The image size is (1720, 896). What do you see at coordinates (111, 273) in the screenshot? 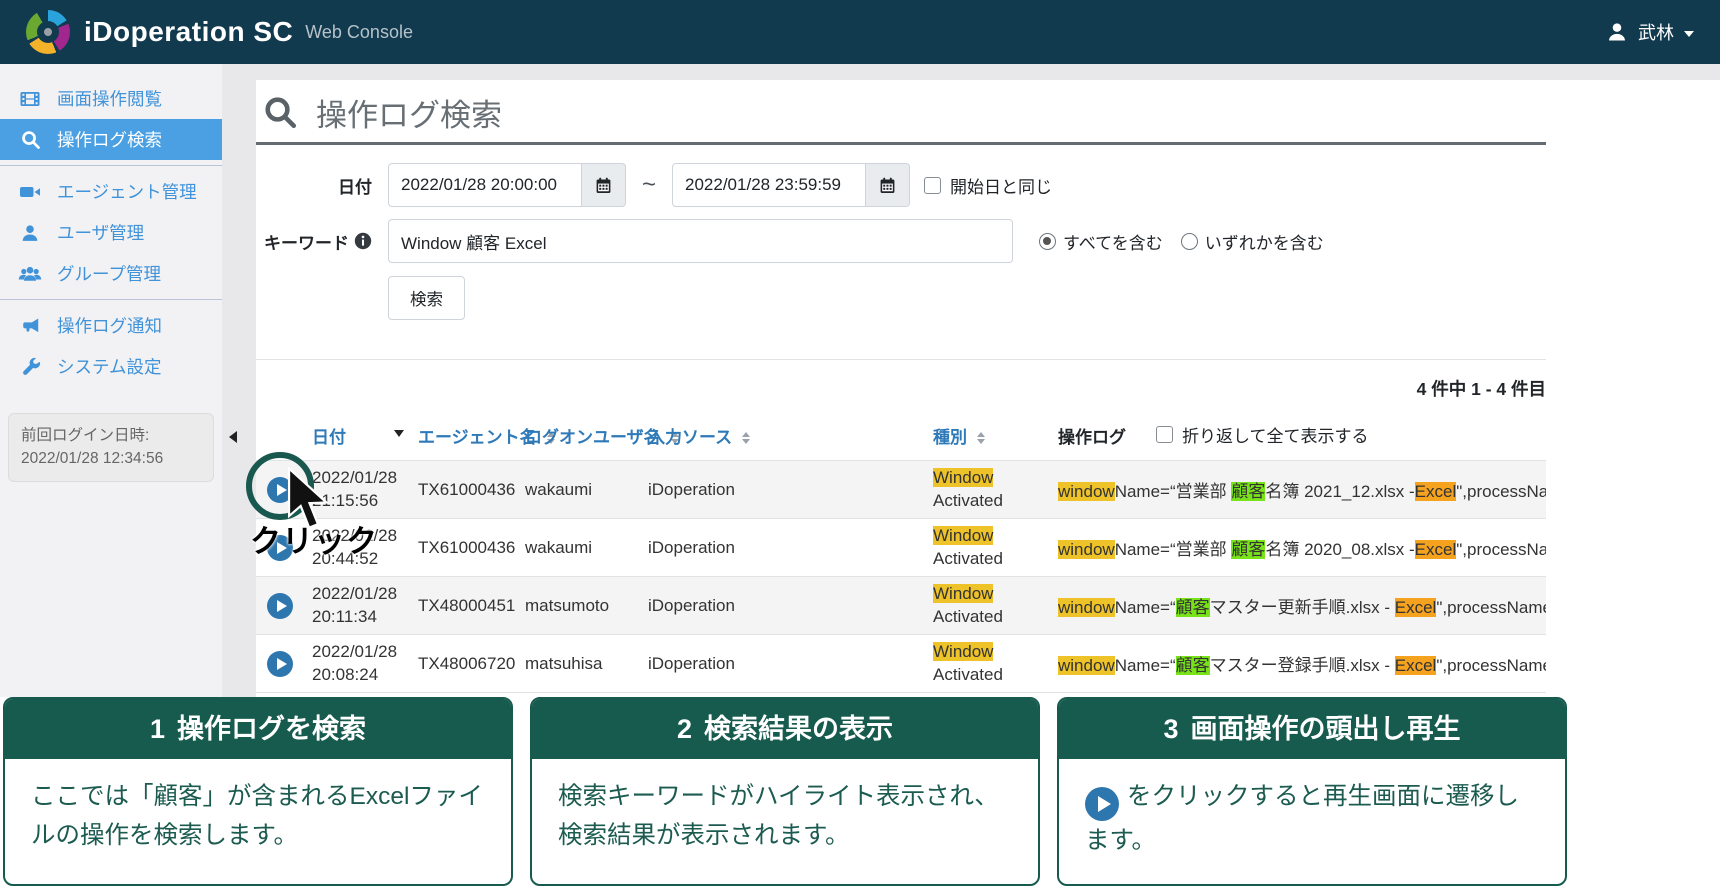
I see `sidebar-item: グループ管理` at bounding box center [111, 273].